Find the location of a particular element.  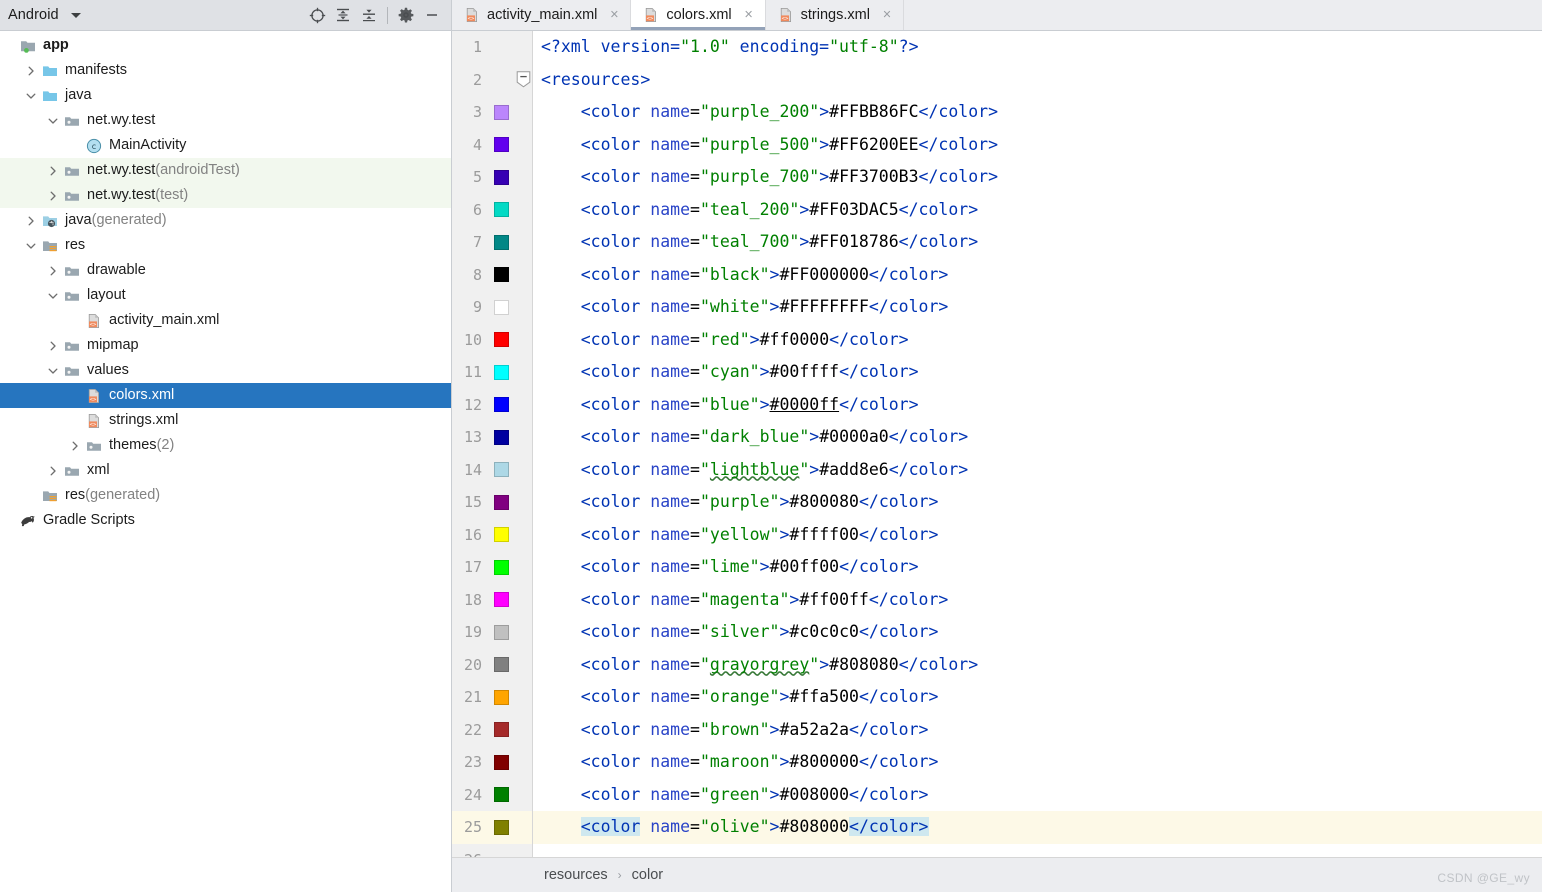

code-line: <color name="red">#ff0000</color> is located at coordinates (1037, 340).